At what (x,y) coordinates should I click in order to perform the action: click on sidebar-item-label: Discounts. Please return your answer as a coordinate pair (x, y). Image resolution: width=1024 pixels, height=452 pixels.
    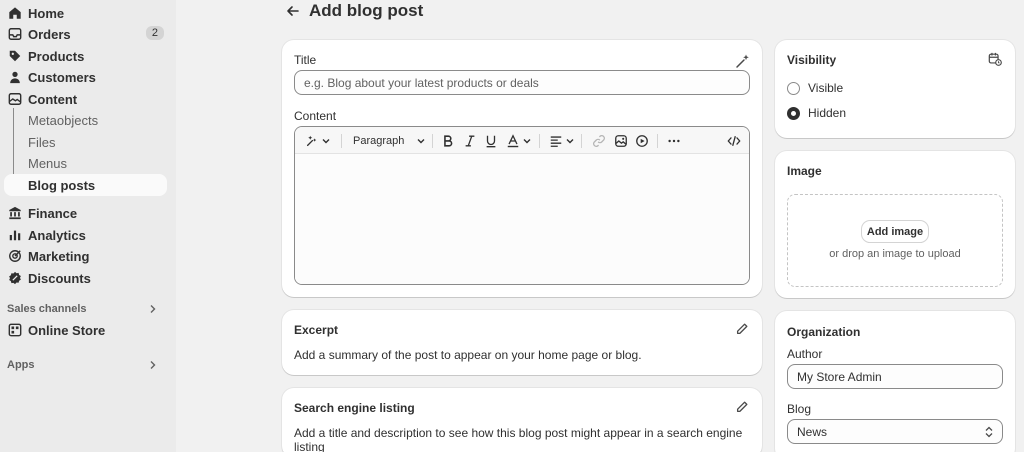
    Looking at the image, I should click on (59, 278).